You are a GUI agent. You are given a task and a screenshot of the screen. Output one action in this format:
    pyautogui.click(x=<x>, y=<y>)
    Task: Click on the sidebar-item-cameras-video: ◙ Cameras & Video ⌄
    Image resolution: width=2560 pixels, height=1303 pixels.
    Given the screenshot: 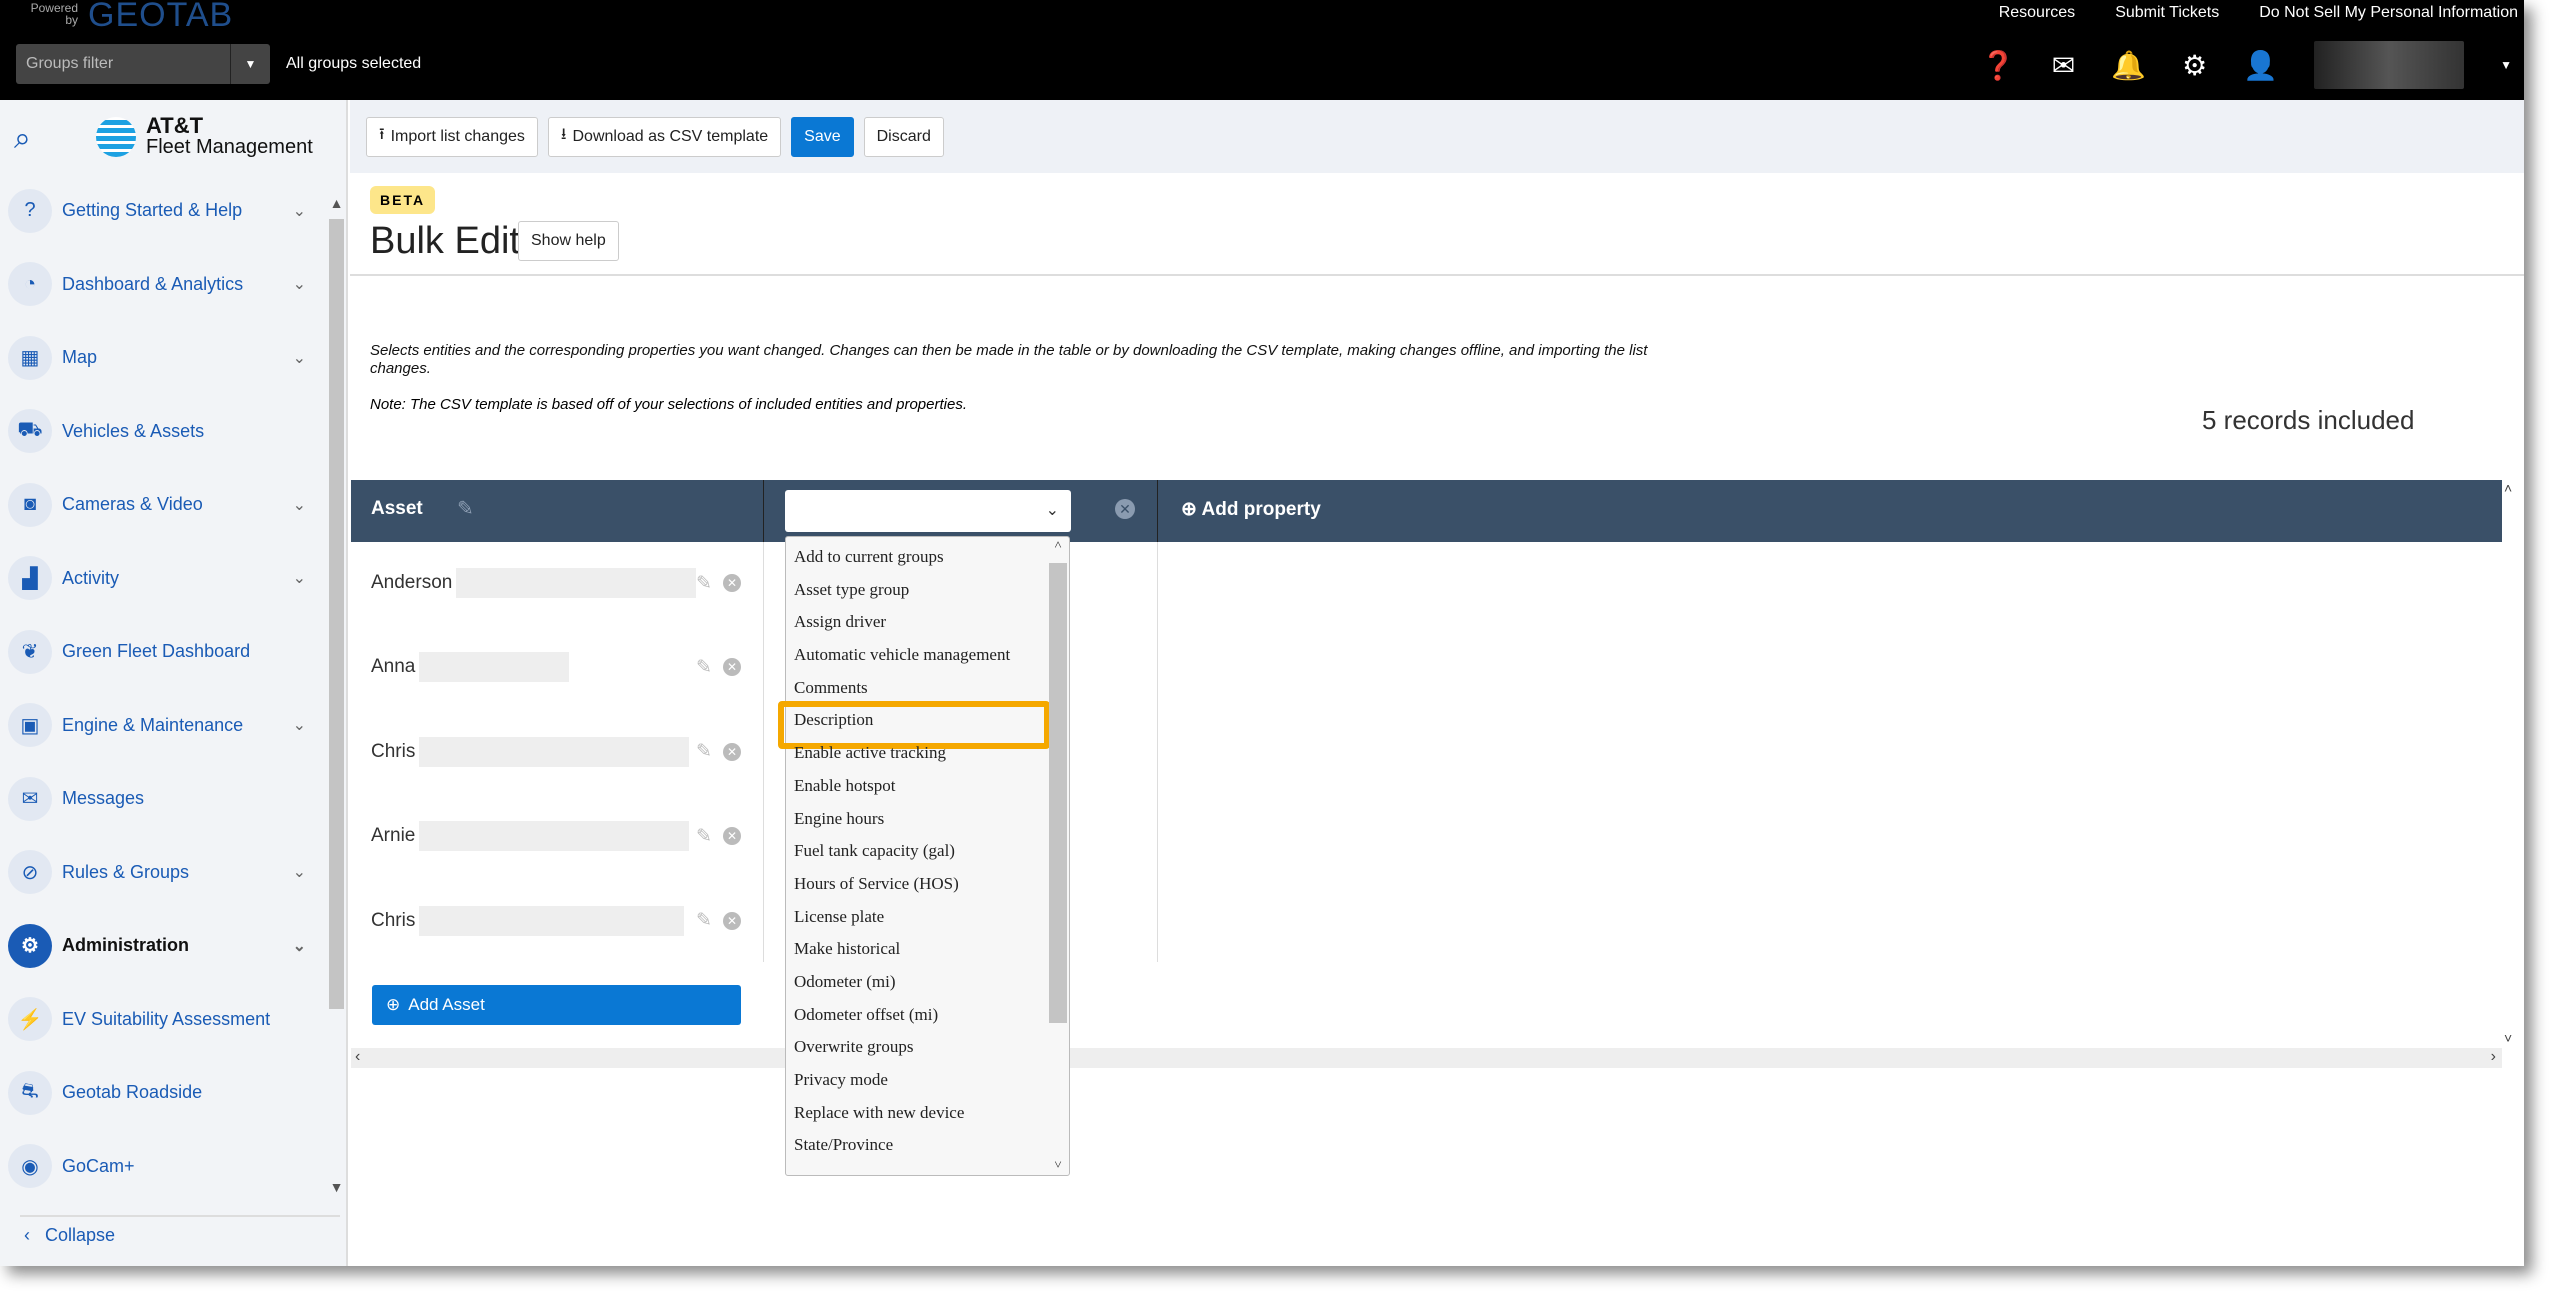 What is the action you would take?
    pyautogui.click(x=163, y=505)
    